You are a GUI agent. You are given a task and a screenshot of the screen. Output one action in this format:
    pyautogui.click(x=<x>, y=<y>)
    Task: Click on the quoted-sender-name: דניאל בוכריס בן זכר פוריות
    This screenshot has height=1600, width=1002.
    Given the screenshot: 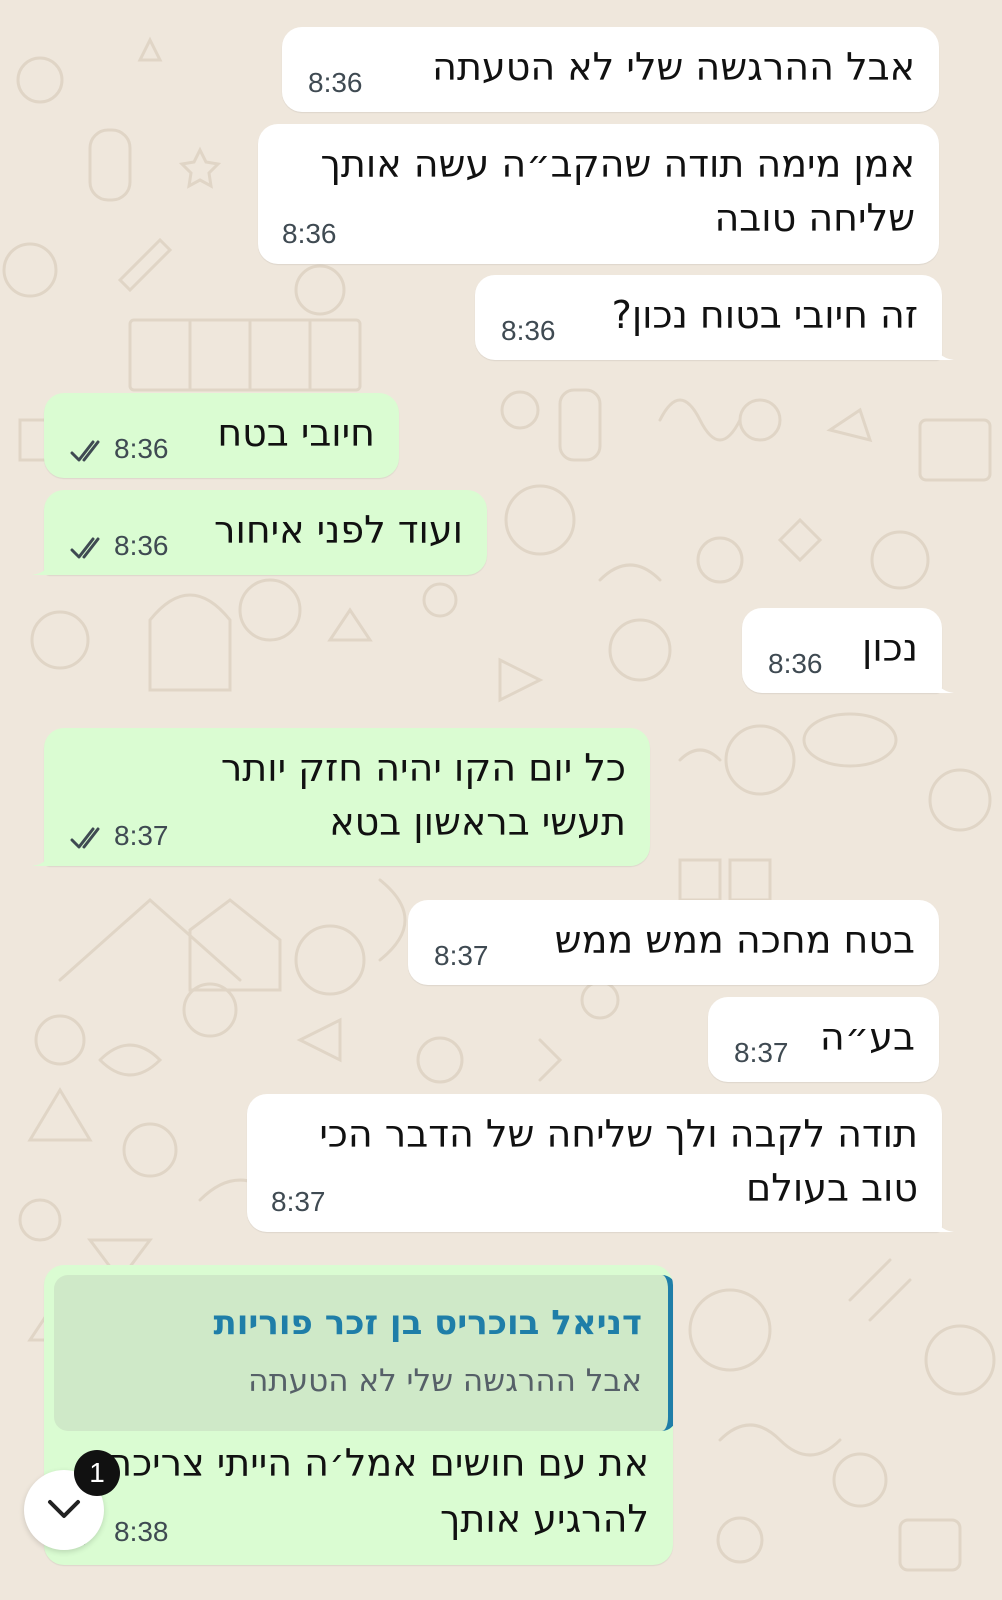 What is the action you would take?
    pyautogui.click(x=428, y=1323)
    